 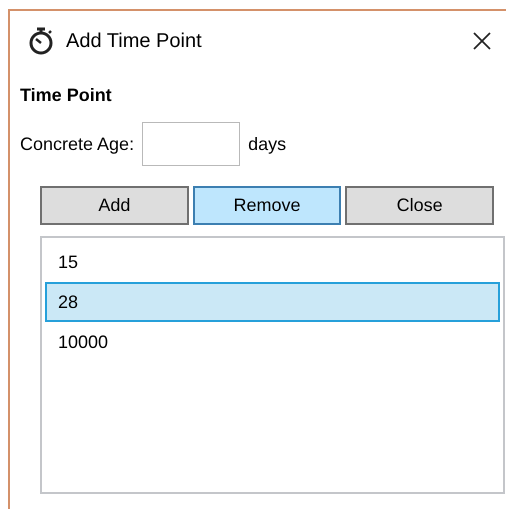 What do you see at coordinates (267, 205) in the screenshot?
I see `dialog-button: Remove` at bounding box center [267, 205].